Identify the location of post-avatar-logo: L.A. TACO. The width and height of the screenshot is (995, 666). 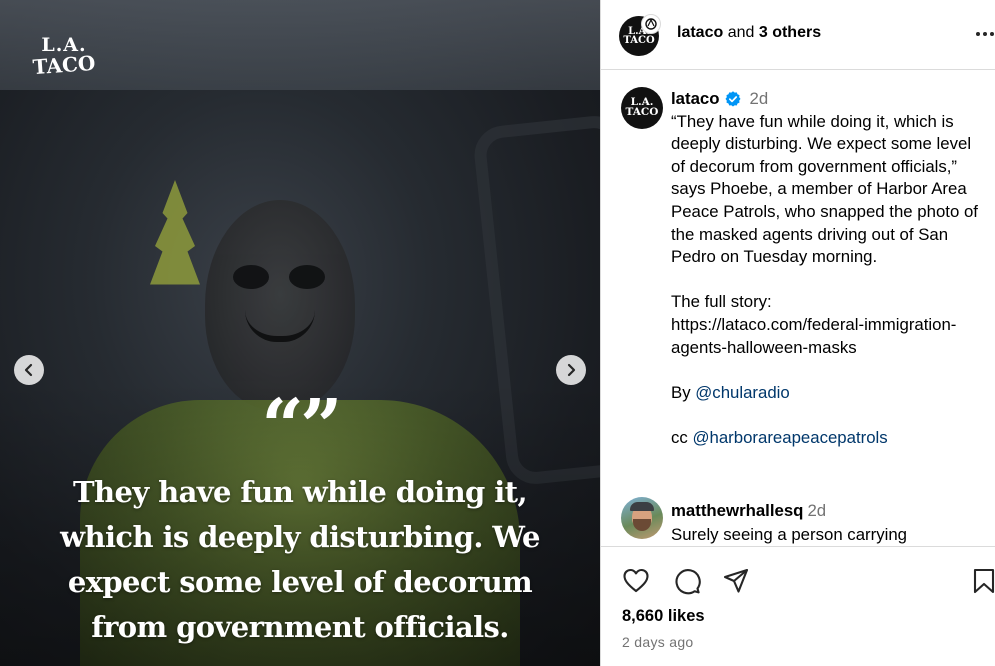
(642, 107).